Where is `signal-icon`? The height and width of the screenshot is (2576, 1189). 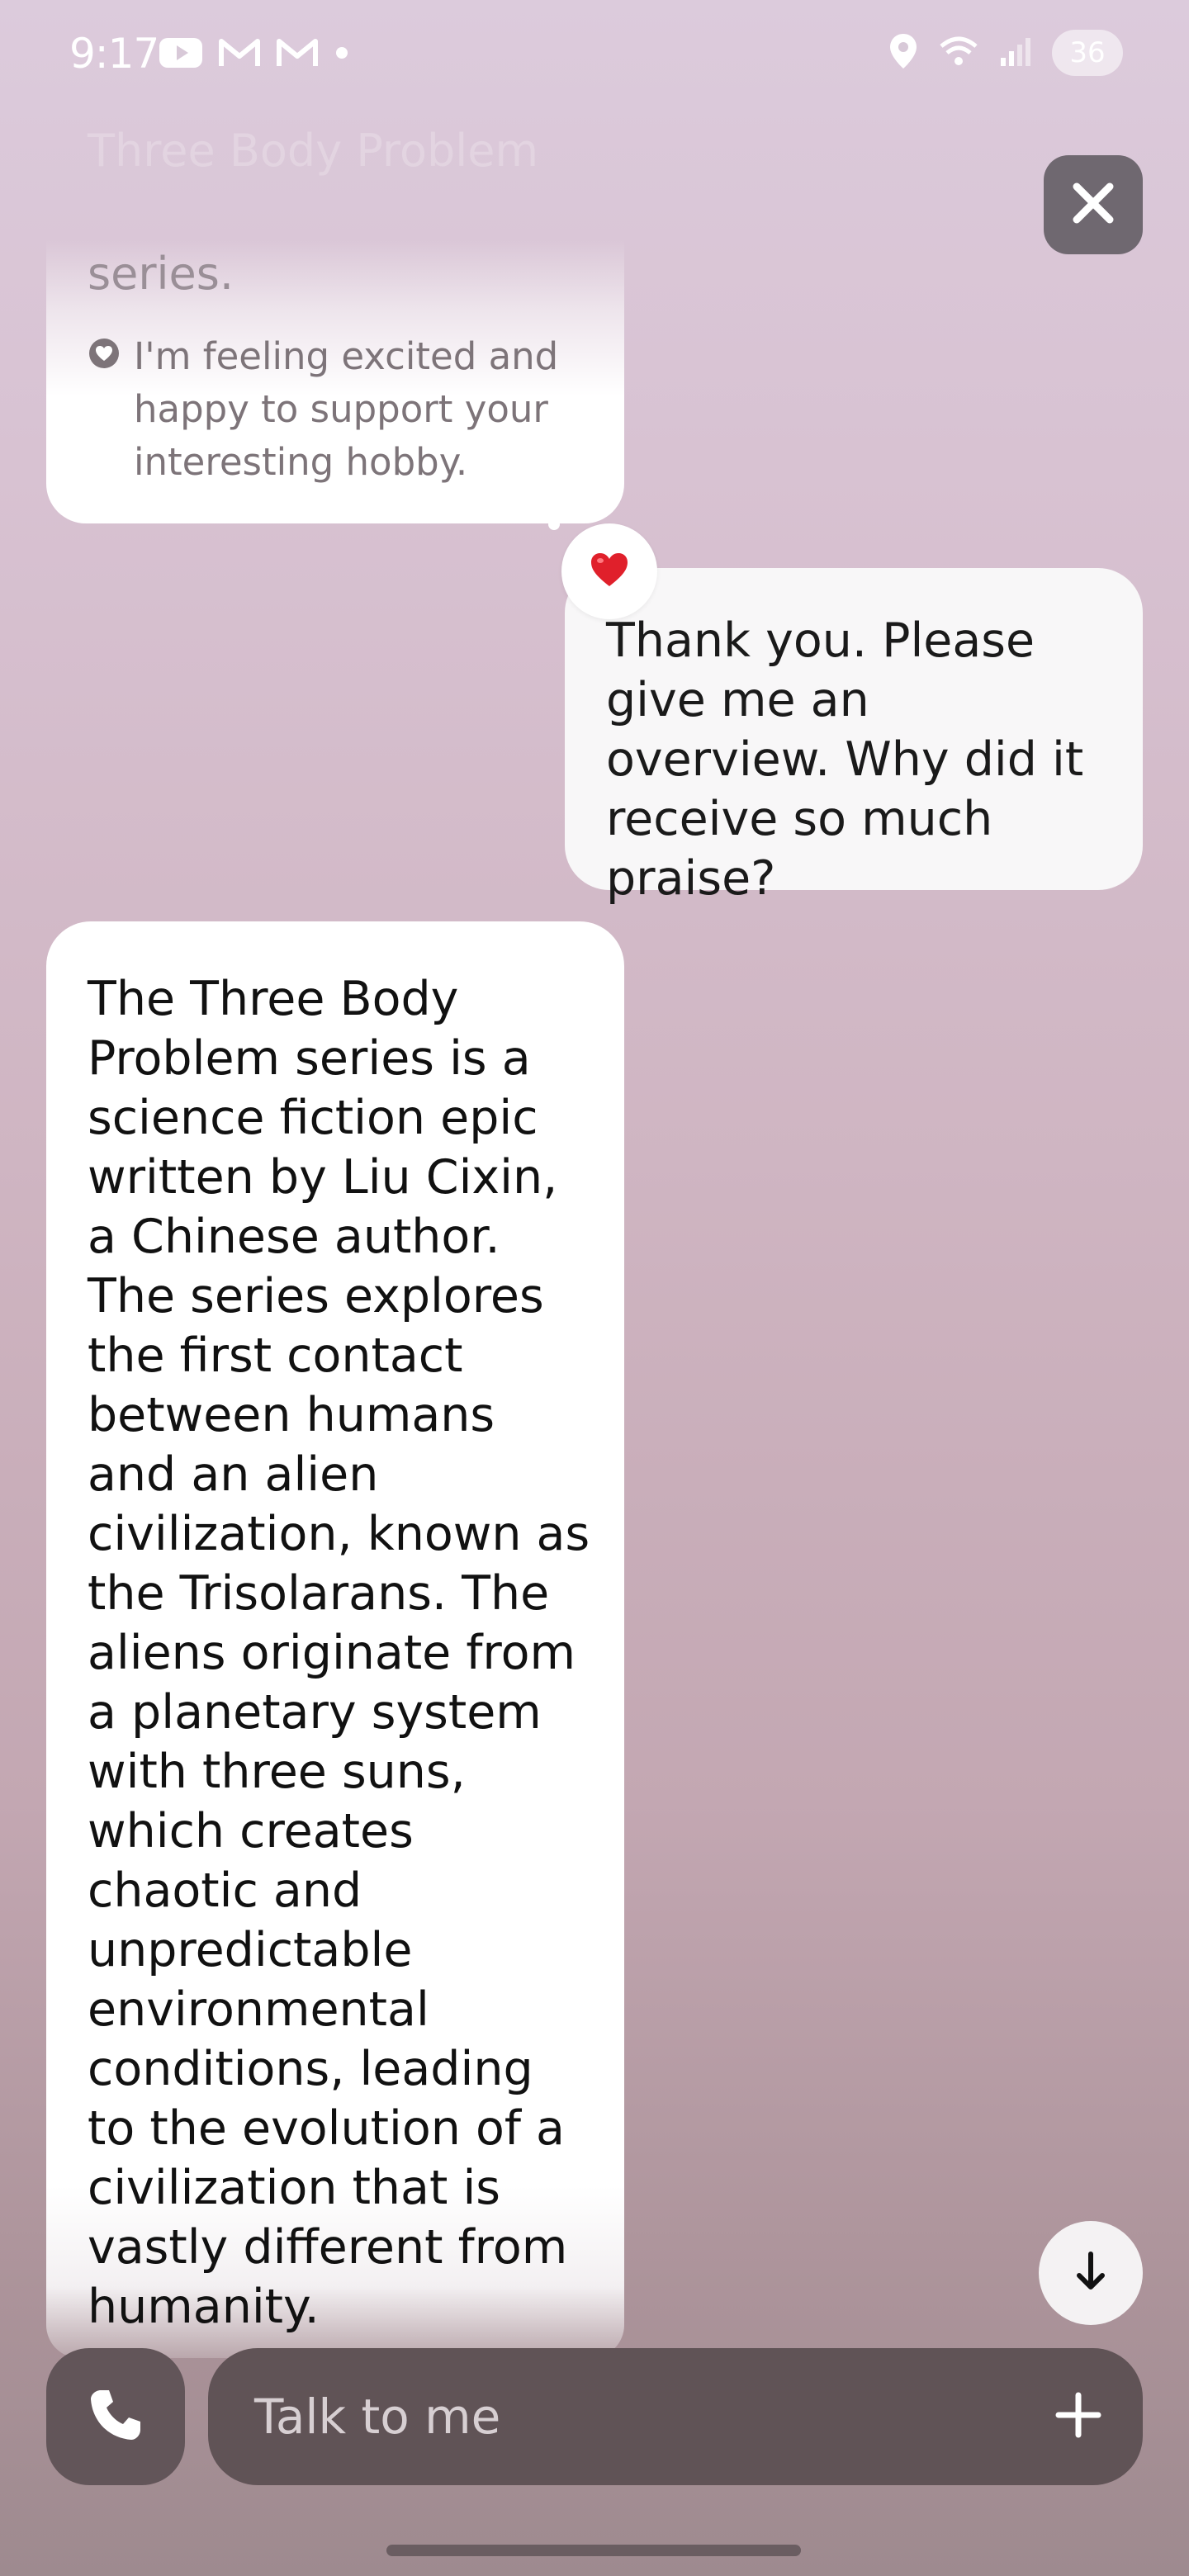
signal-icon is located at coordinates (1015, 53).